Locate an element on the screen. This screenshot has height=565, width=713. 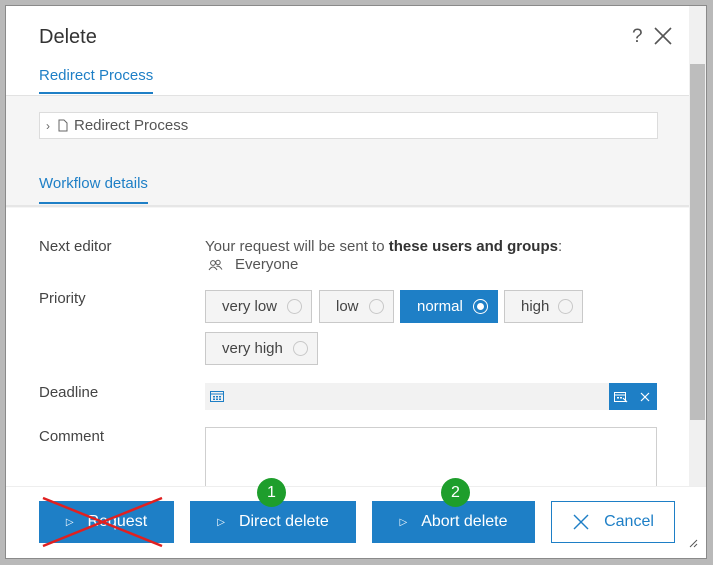
priority-option-label: very low is located at coordinates (250, 306).